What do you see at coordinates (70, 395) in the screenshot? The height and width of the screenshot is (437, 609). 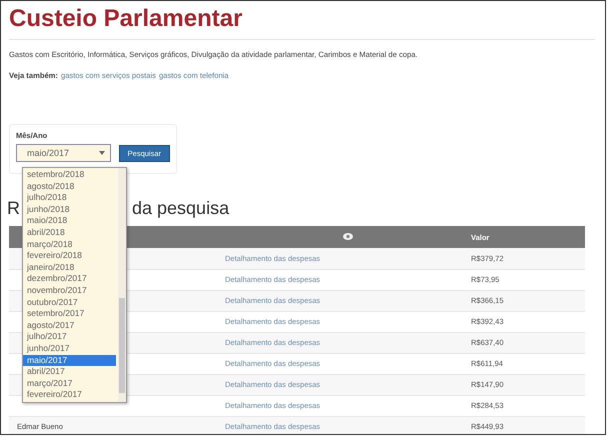 I see `month-option: fevereiro/2017` at bounding box center [70, 395].